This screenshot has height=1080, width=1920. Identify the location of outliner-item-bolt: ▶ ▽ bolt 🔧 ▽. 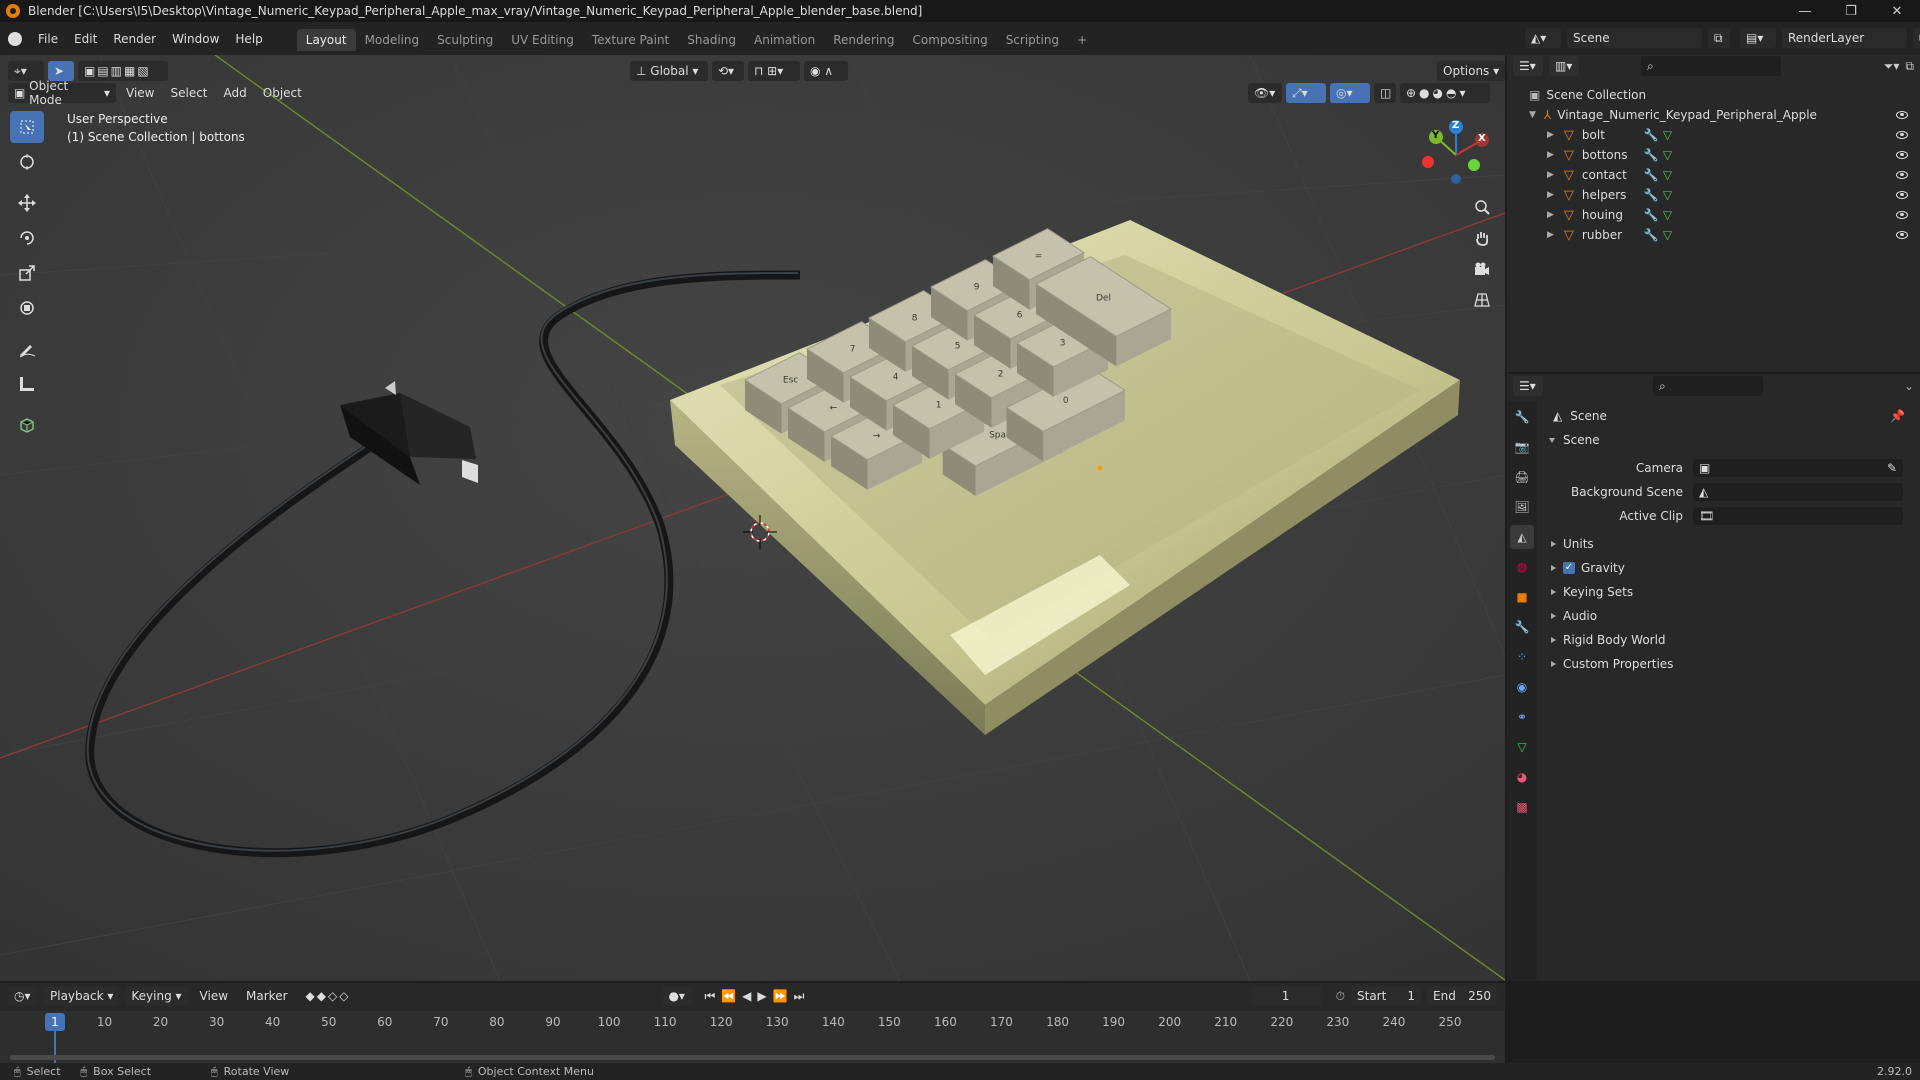
(1713, 135).